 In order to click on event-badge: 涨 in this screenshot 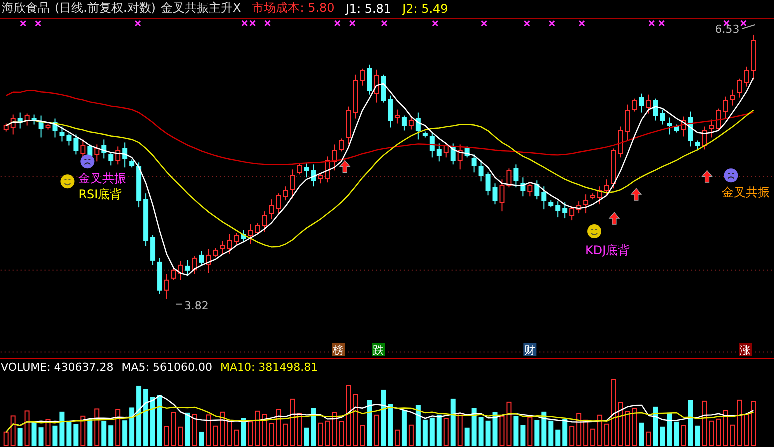, I will do `click(745, 349)`.